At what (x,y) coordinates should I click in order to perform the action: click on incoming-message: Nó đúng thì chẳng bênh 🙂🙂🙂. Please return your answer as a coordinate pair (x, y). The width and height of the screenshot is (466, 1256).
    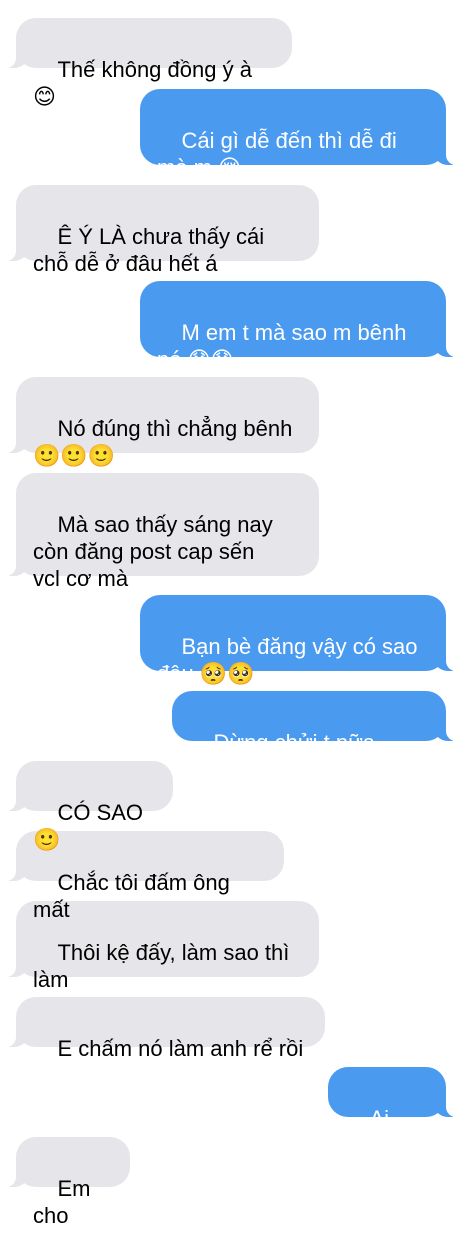
    Looking at the image, I should click on (162, 422).